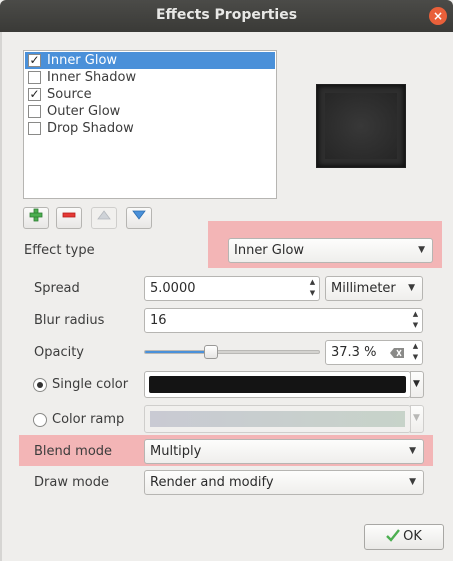  What do you see at coordinates (176, 451) in the screenshot?
I see `blend-mode-value: Multiply` at bounding box center [176, 451].